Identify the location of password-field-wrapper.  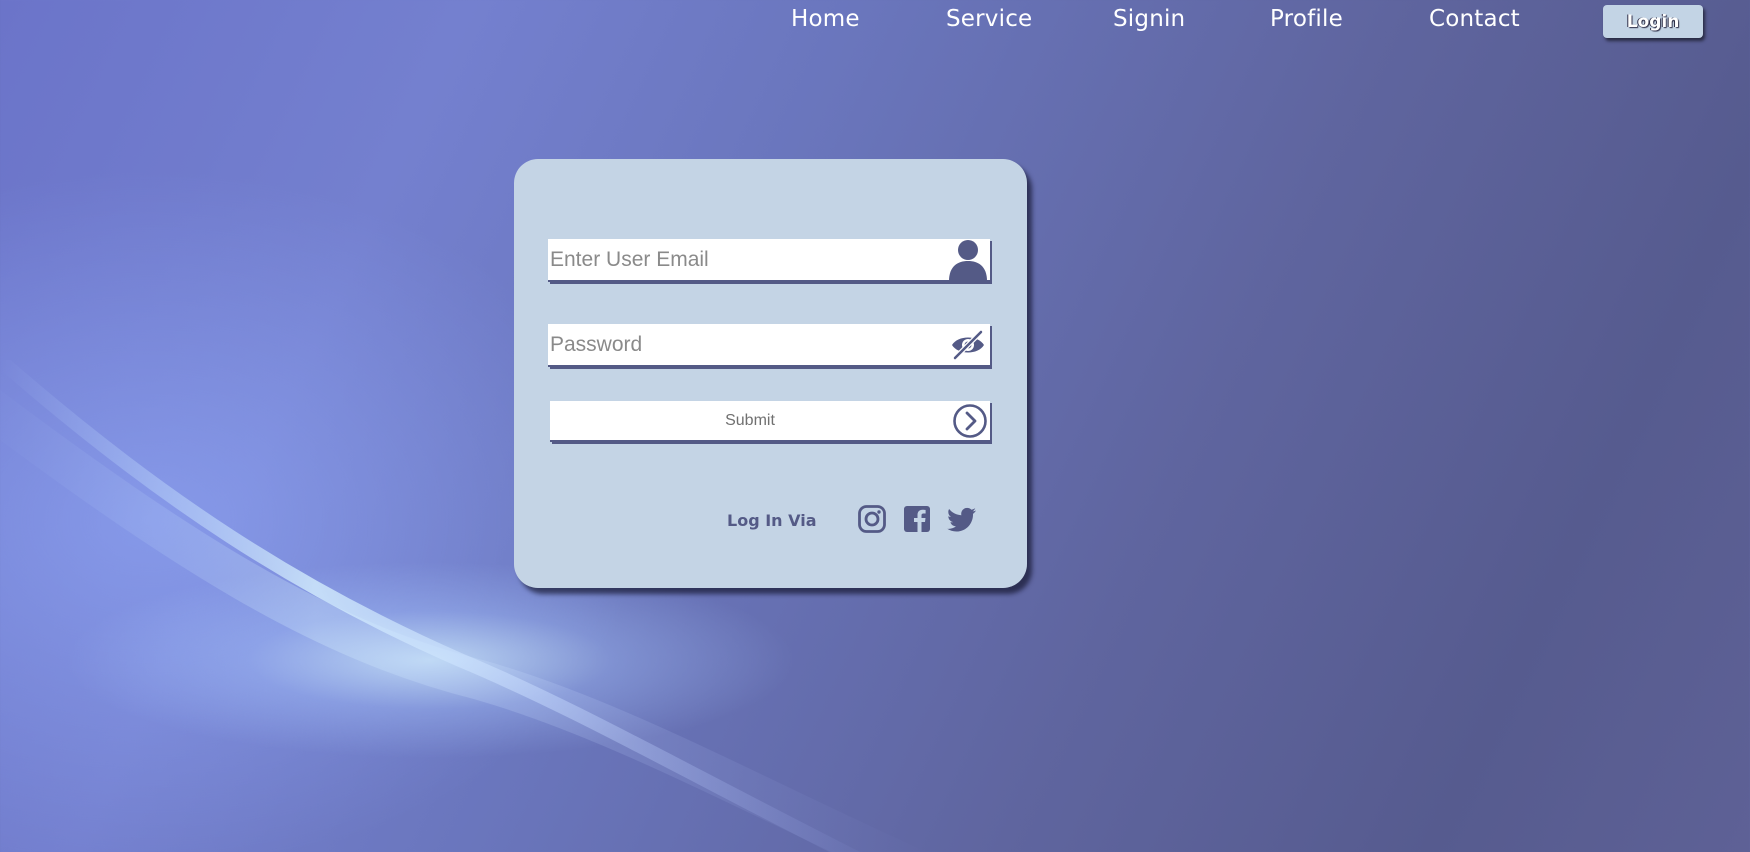
(769, 345).